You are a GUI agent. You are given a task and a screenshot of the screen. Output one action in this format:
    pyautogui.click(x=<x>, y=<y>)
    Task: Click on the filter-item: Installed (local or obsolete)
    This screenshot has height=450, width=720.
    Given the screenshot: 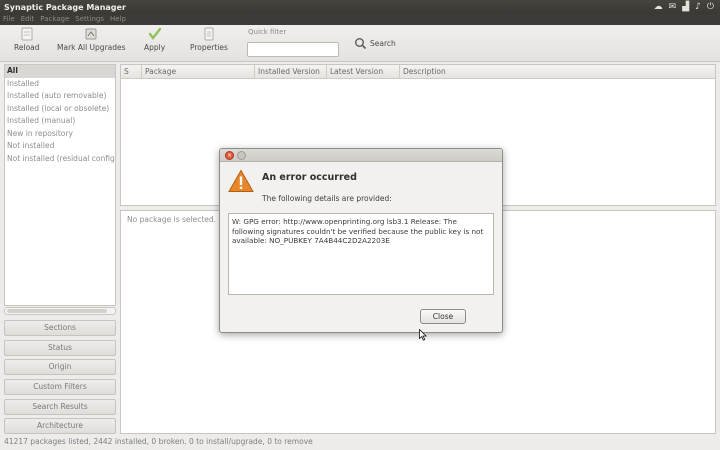 What is the action you would take?
    pyautogui.click(x=60, y=109)
    